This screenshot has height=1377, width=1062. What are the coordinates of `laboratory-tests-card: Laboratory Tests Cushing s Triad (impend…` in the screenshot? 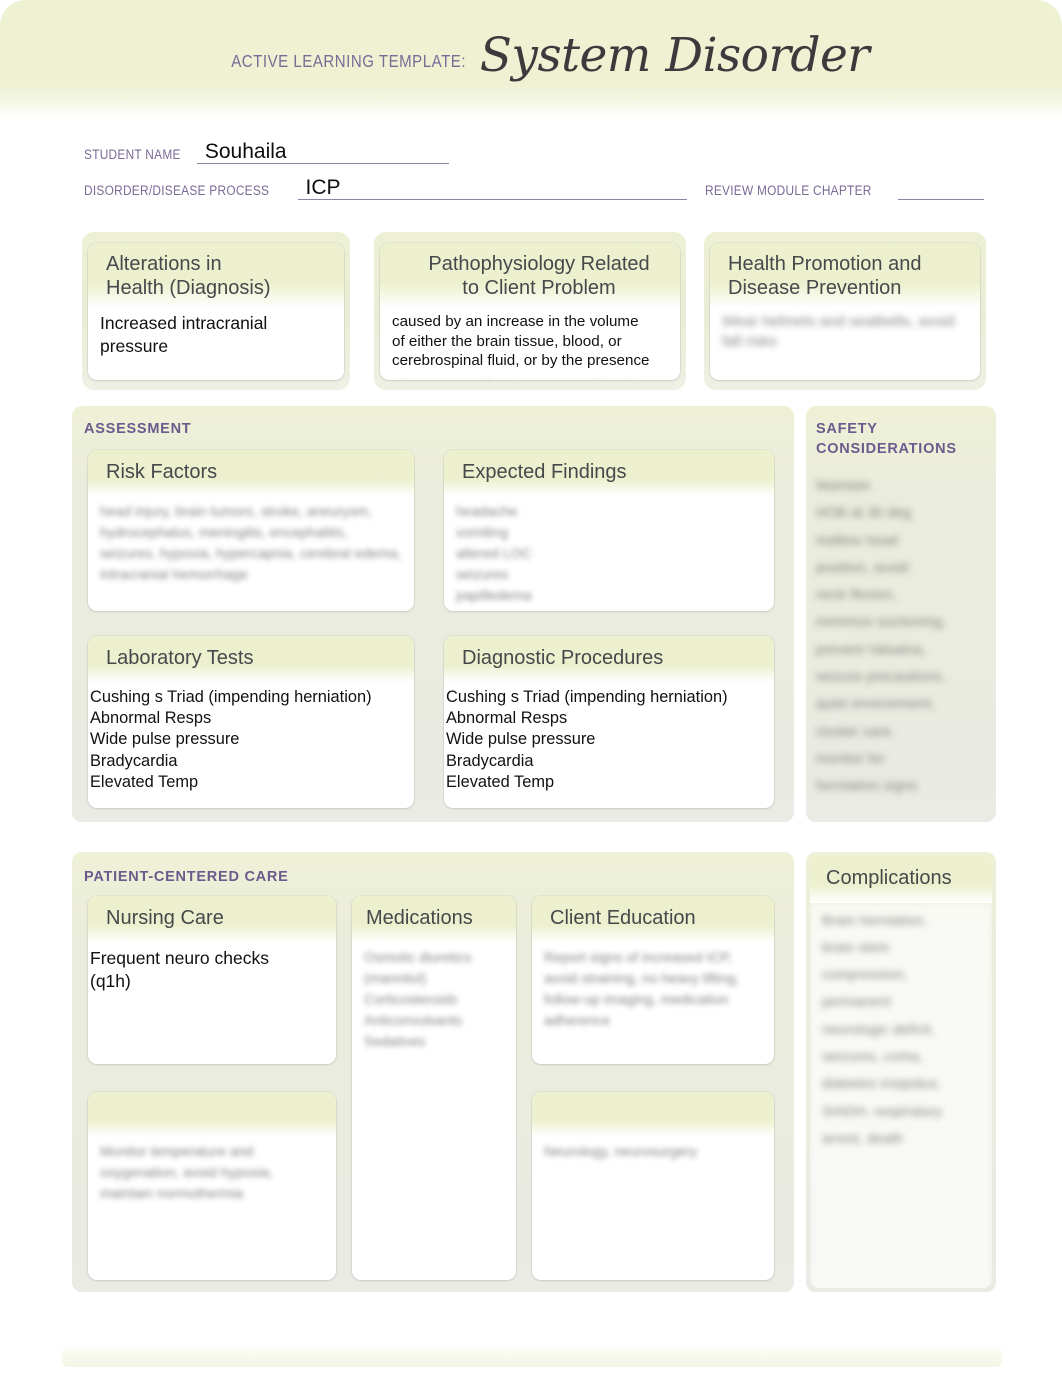 It's located at (251, 722).